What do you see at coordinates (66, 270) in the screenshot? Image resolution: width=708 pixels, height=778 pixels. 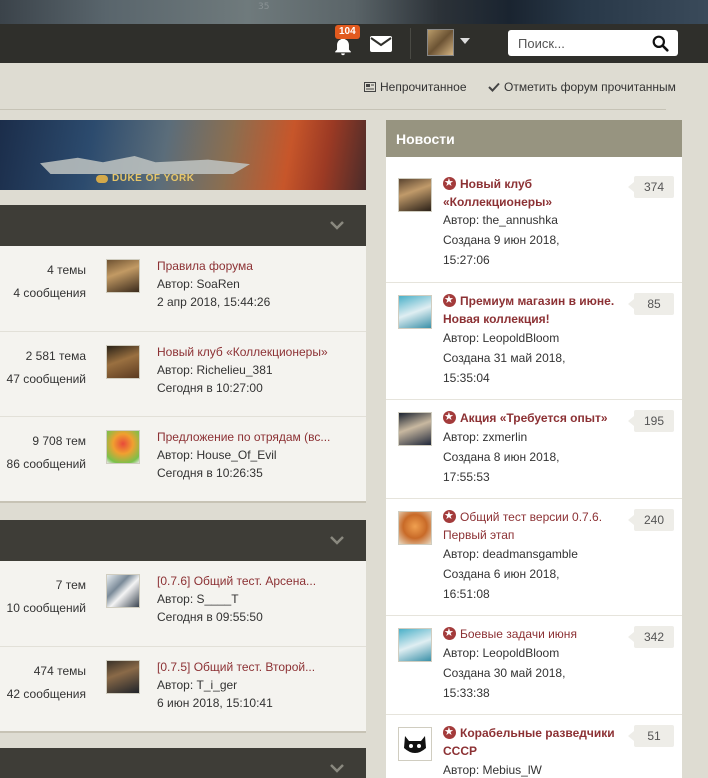 I see `topics-count: 4 темы` at bounding box center [66, 270].